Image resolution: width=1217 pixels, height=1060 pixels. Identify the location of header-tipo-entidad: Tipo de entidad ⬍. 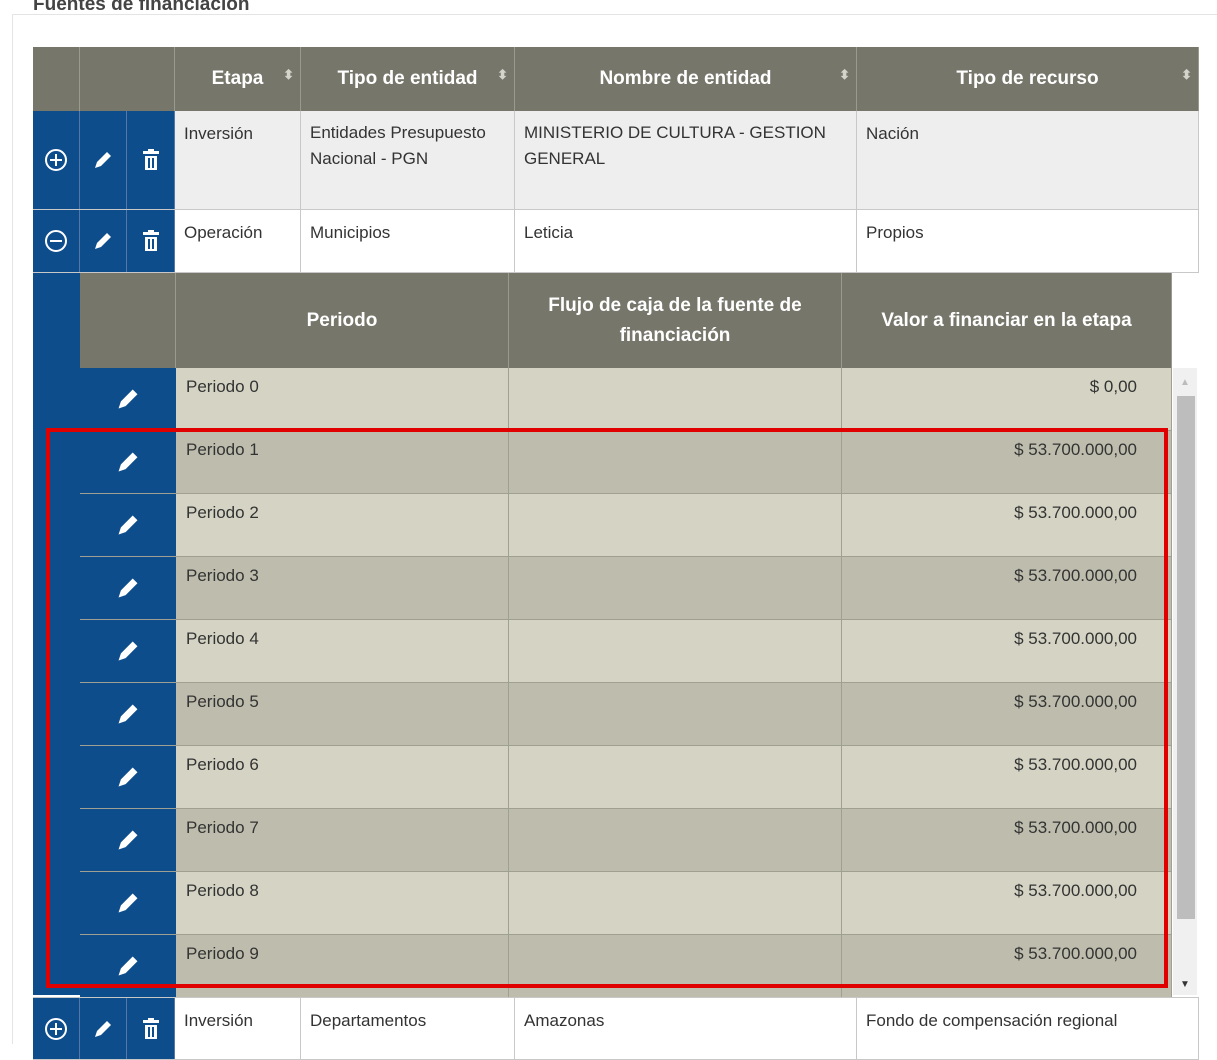
(408, 79).